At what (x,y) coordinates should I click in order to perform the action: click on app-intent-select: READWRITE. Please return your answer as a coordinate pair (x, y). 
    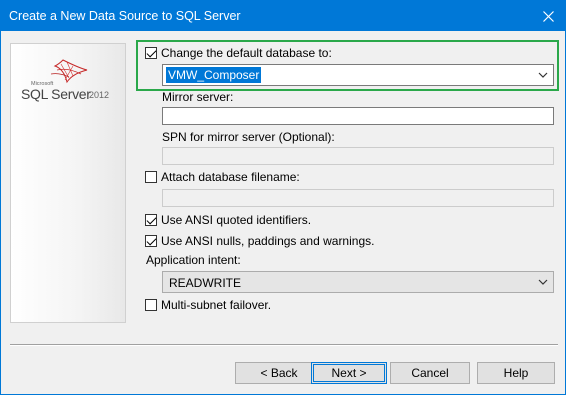
    Looking at the image, I should click on (358, 282).